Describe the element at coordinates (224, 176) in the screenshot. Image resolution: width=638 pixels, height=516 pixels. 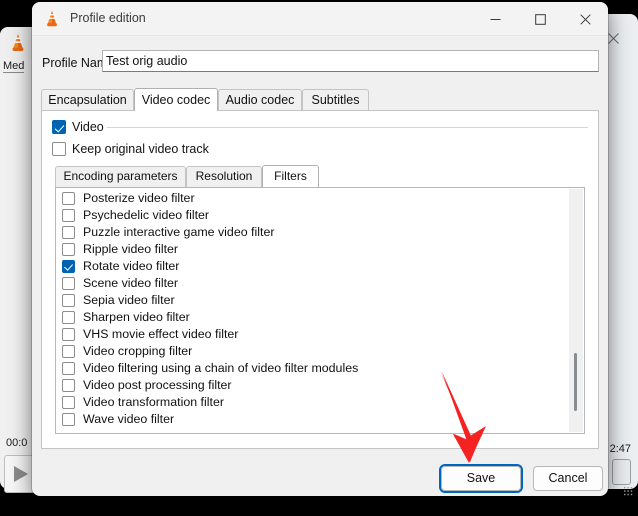
I see `tab-resolution: Resolution` at that location.